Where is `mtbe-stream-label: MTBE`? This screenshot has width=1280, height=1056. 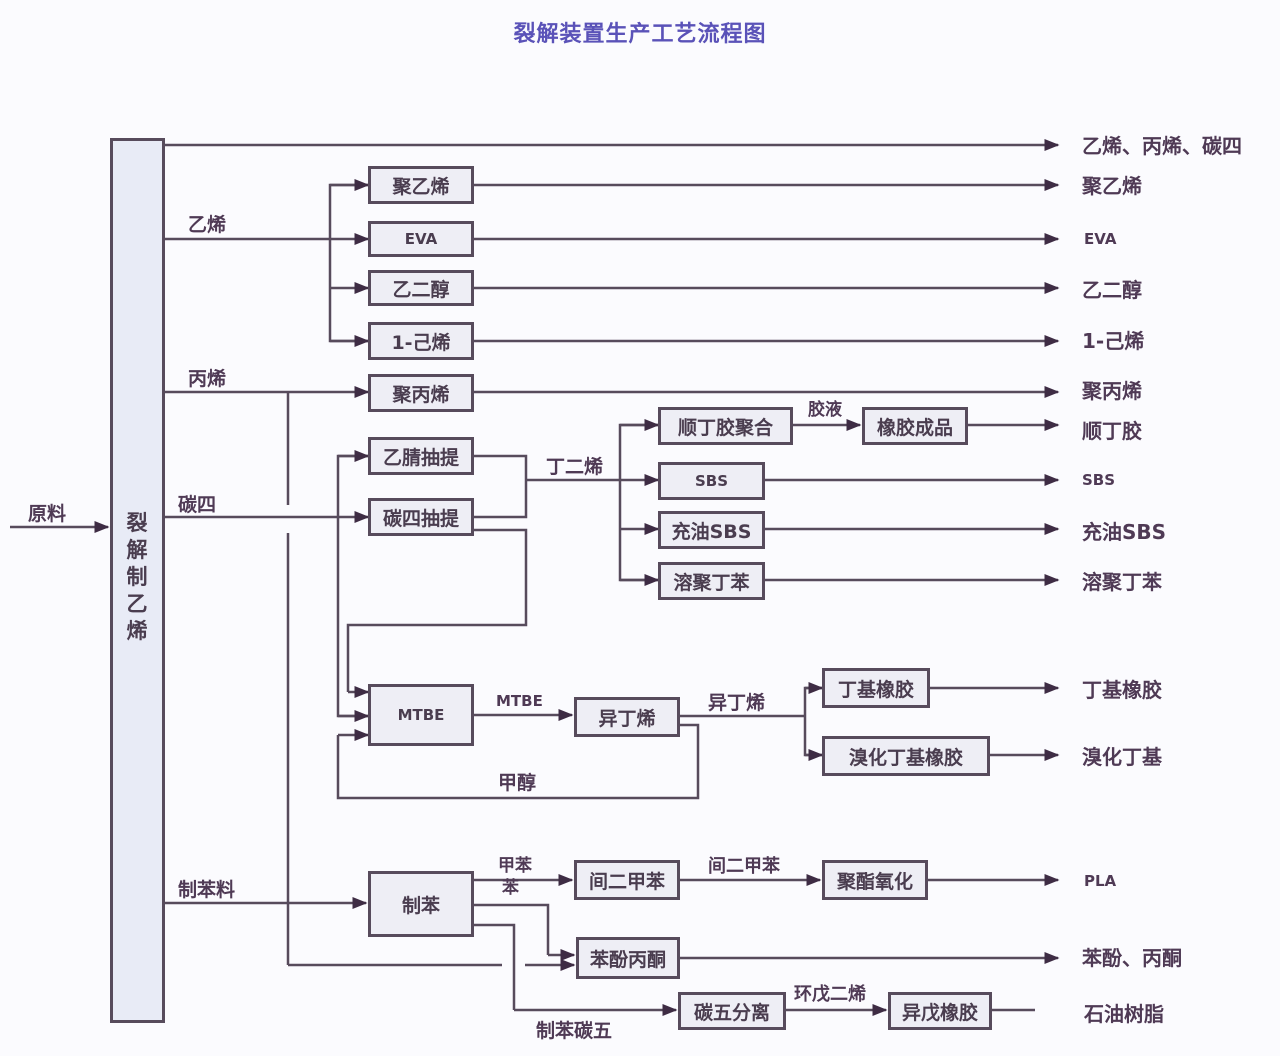
mtbe-stream-label: MTBE is located at coordinates (519, 701).